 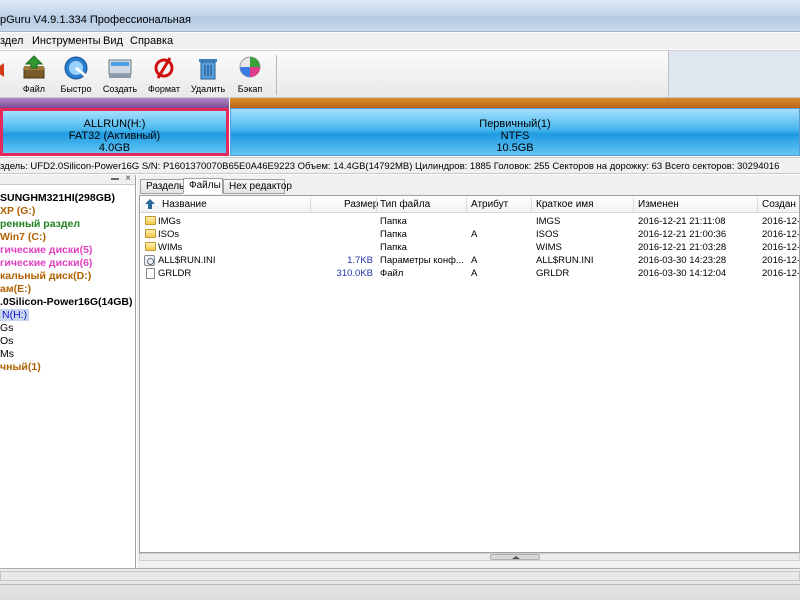 I want to click on status-bar, so click(x=400, y=584).